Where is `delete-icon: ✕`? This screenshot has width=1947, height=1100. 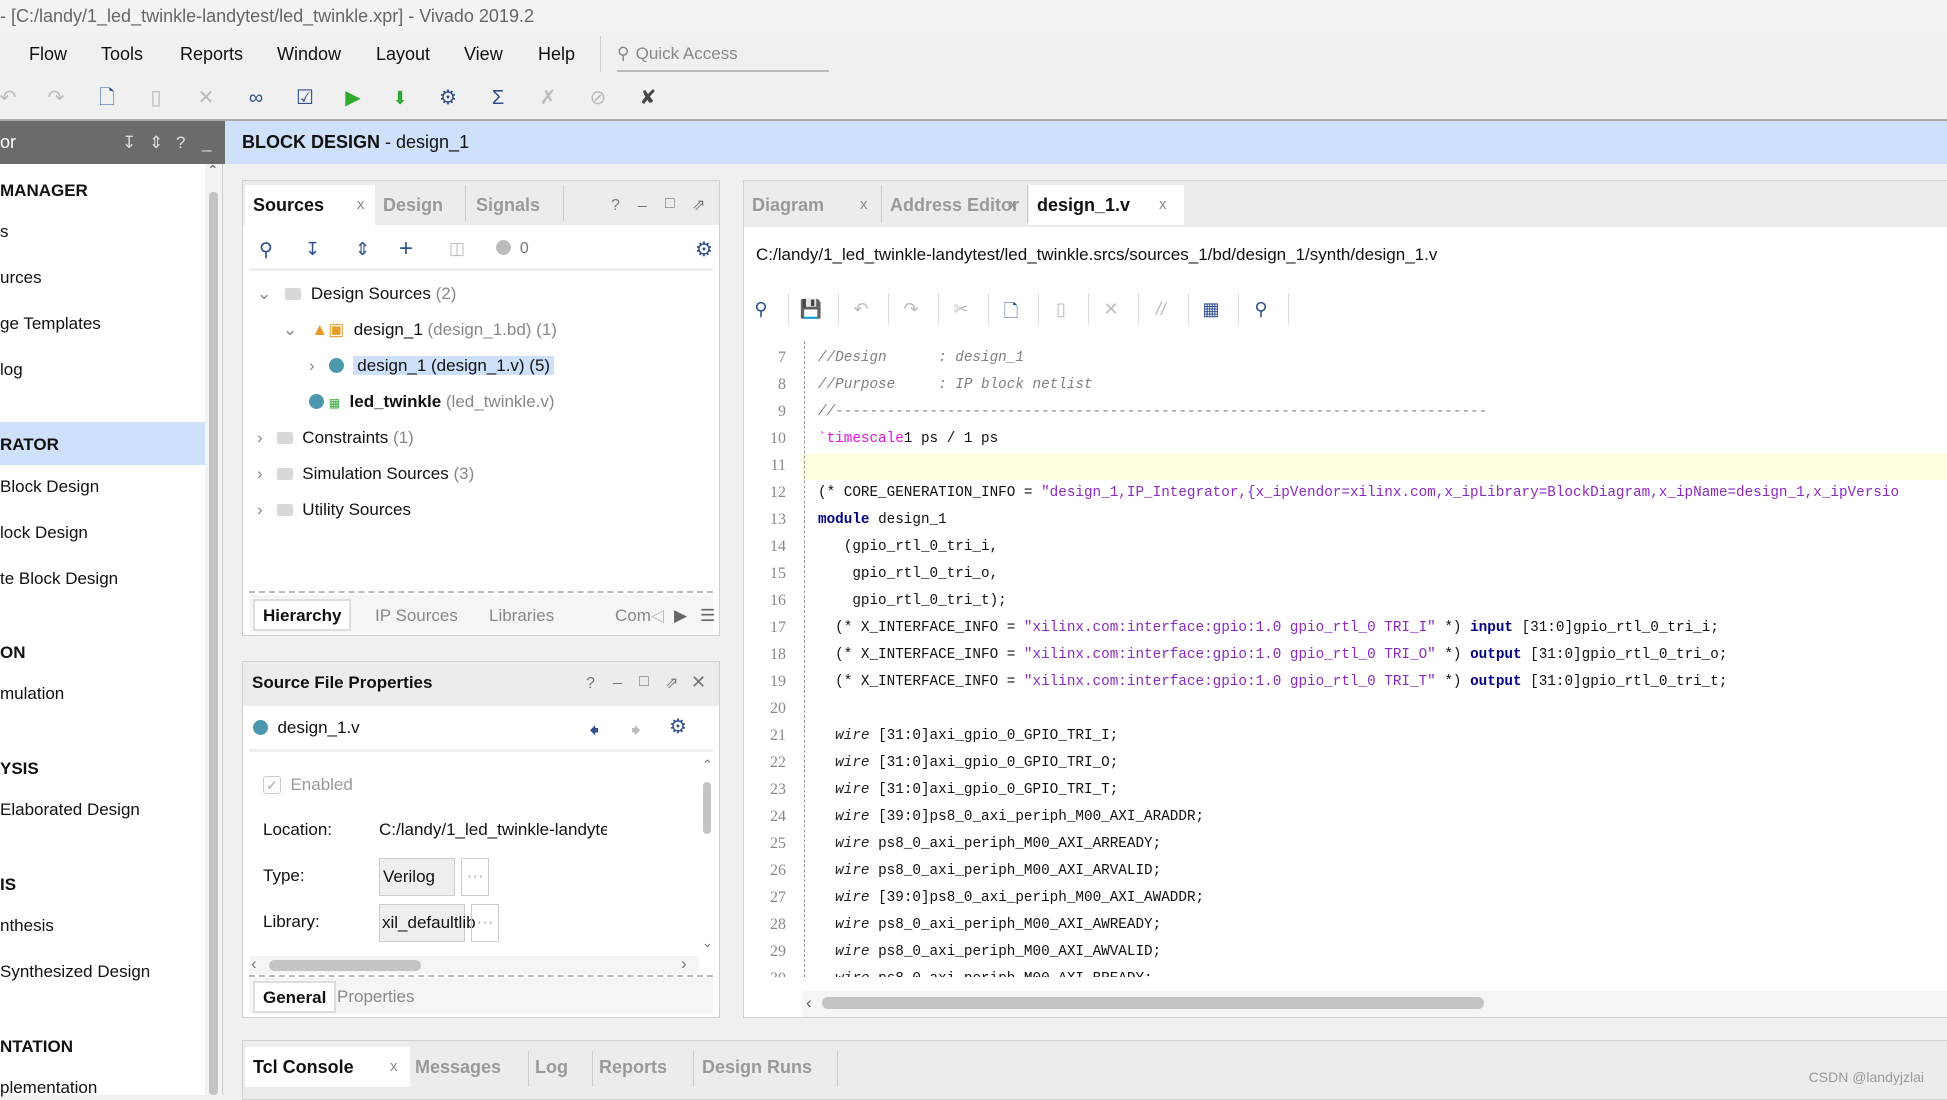
delete-icon: ✕ is located at coordinates (1111, 309).